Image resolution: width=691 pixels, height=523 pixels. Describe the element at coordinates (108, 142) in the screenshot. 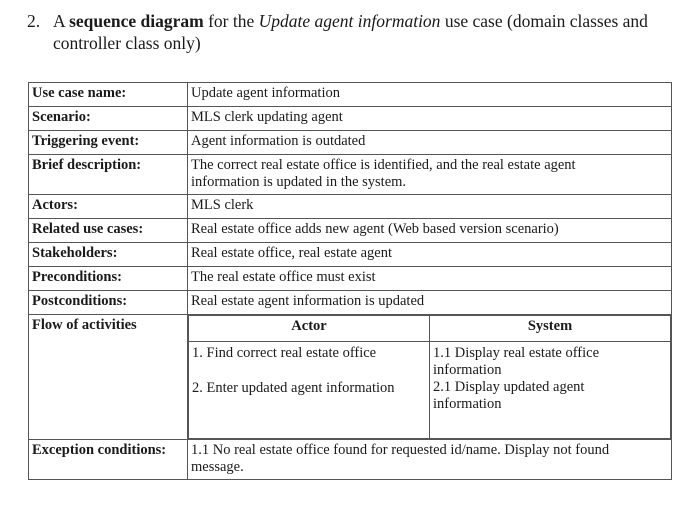

I see `row-label: Triggering event:` at that location.